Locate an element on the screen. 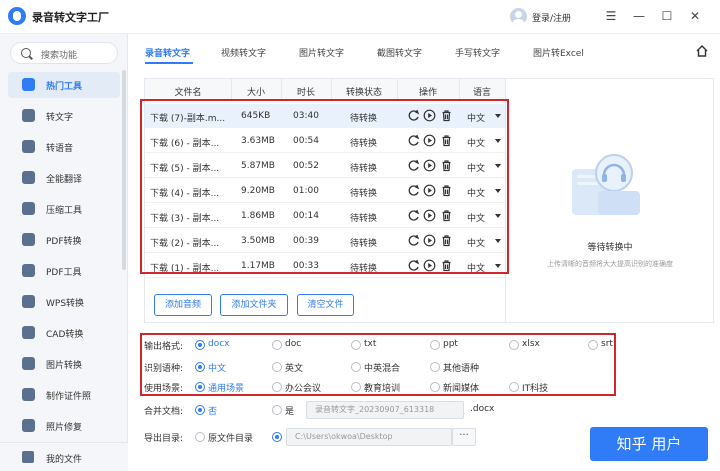 Image resolution: width=720 pixels, height=471 pixels. table-row: 下载 (4) - 副本... 9.20MB 01:00 待转换 中文 is located at coordinates (325, 191).